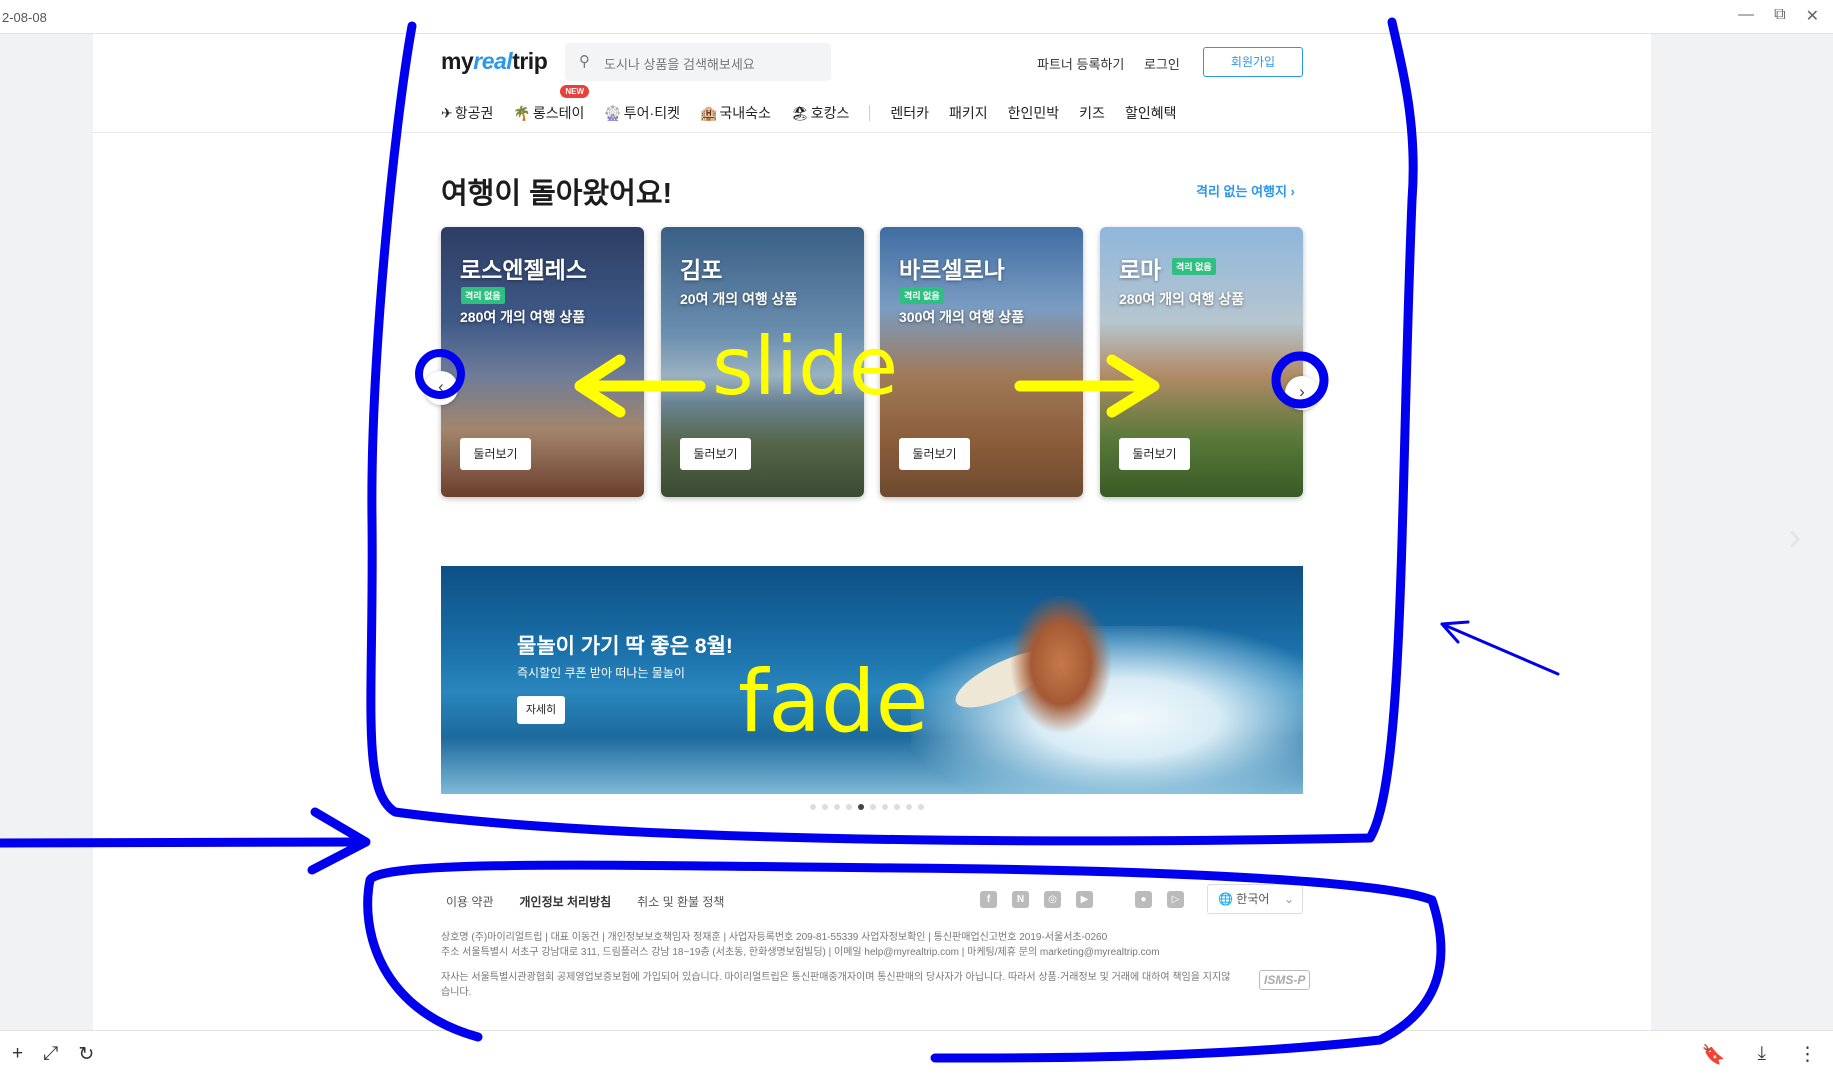 Image resolution: width=1833 pixels, height=1080 pixels. I want to click on instagram-icon: ◎, so click(1052, 899).